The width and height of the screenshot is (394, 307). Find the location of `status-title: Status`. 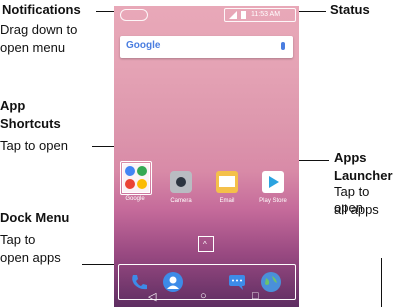

status-title: Status is located at coordinates (350, 9).